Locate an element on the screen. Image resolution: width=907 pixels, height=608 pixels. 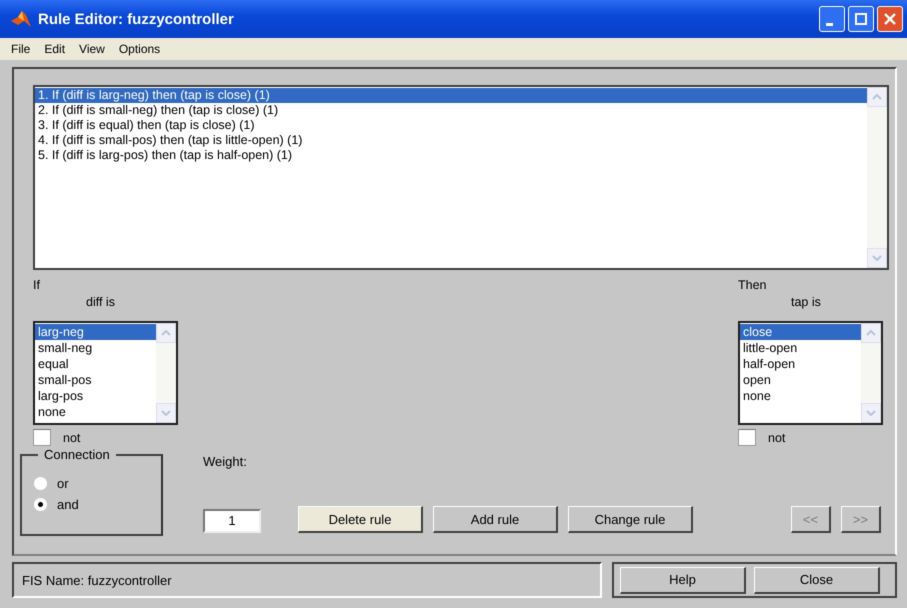
list-item: equal is located at coordinates (95, 364).